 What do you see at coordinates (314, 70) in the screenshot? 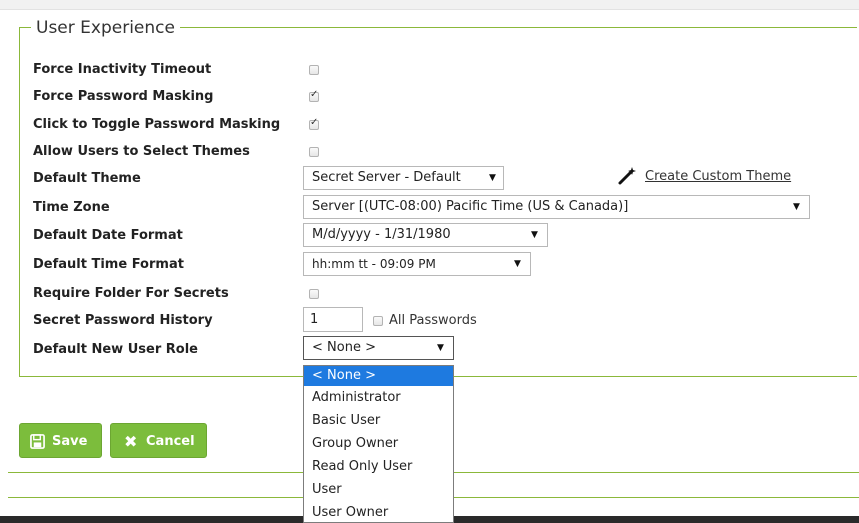
I see `force-inactivity-timeout-checkbox` at bounding box center [314, 70].